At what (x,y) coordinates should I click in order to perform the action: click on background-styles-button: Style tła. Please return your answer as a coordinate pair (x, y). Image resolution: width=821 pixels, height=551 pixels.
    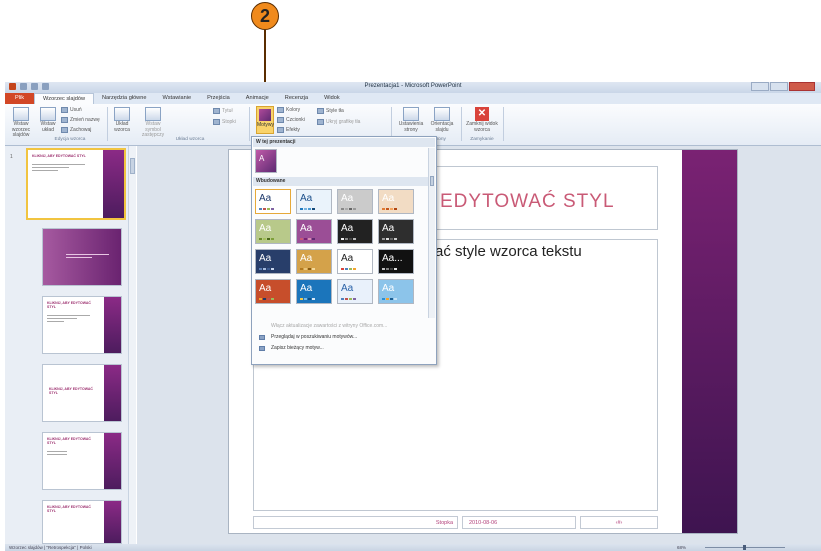
    Looking at the image, I should click on (330, 111).